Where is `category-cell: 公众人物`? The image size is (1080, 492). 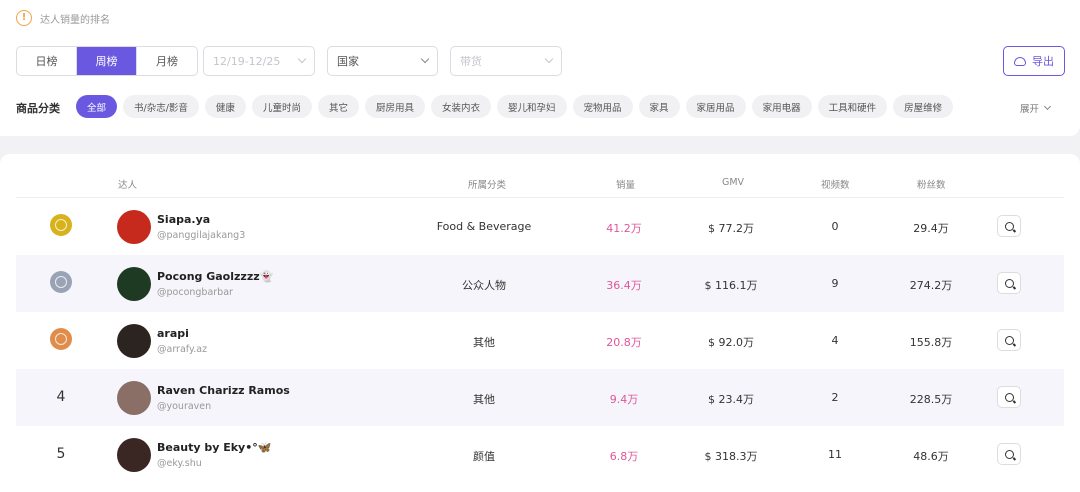 category-cell: 公众人物 is located at coordinates (484, 285).